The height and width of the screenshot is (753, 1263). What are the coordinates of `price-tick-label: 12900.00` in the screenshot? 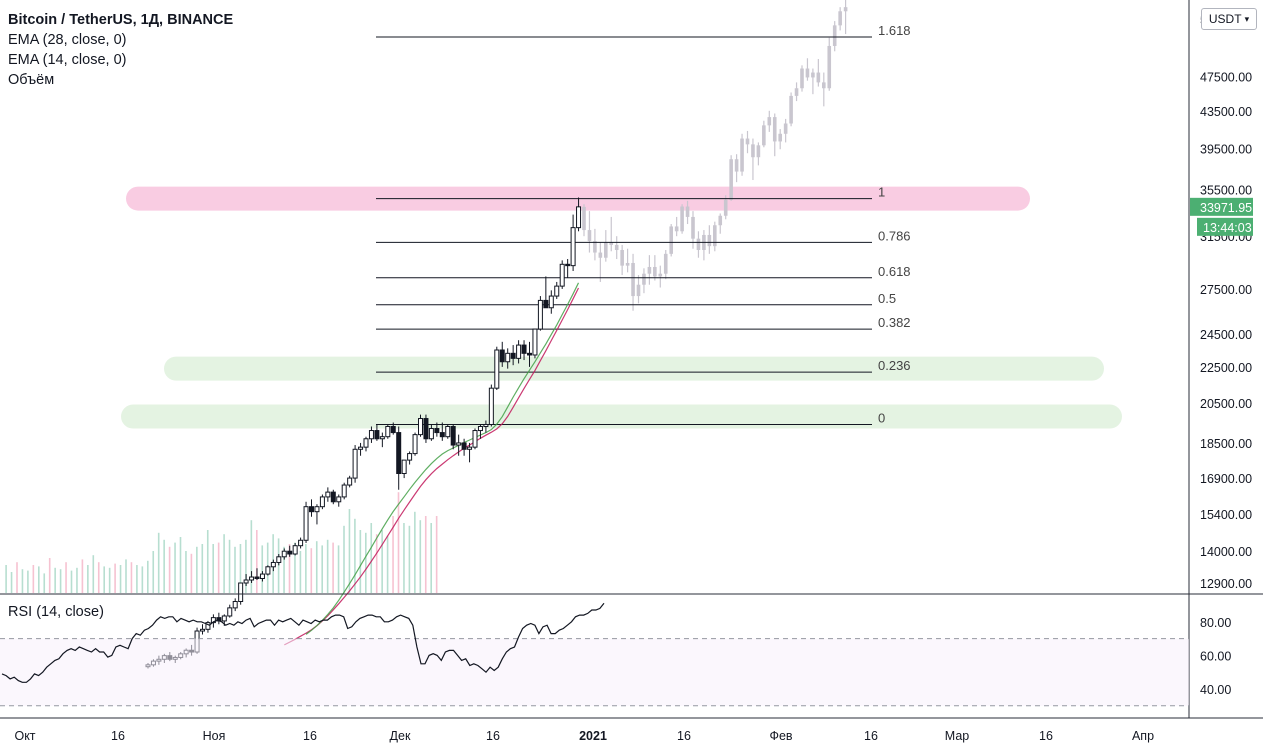 It's located at (1226, 584).